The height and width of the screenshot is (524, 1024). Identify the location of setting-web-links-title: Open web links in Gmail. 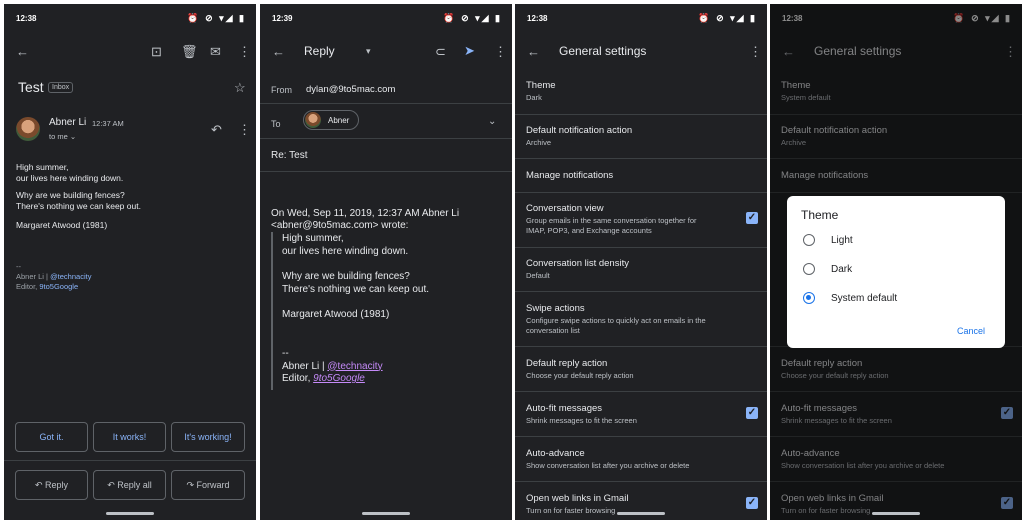
(577, 498).